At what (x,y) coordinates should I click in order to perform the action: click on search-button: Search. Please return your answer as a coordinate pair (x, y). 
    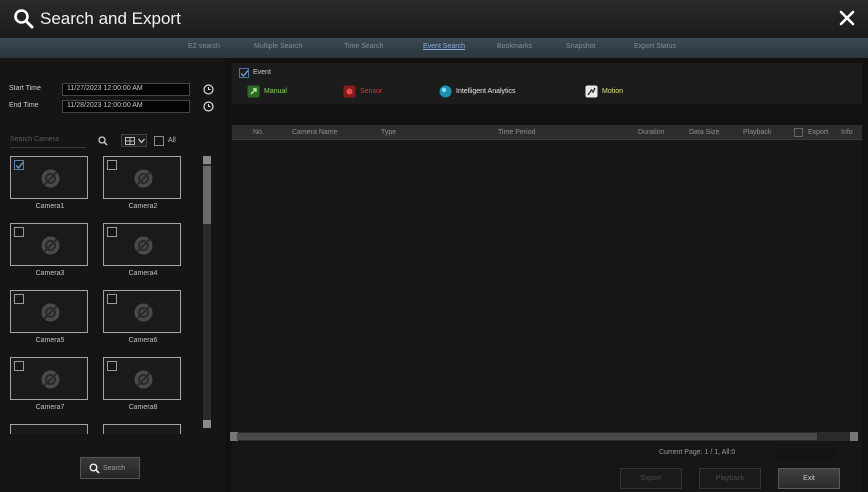
    Looking at the image, I should click on (110, 468).